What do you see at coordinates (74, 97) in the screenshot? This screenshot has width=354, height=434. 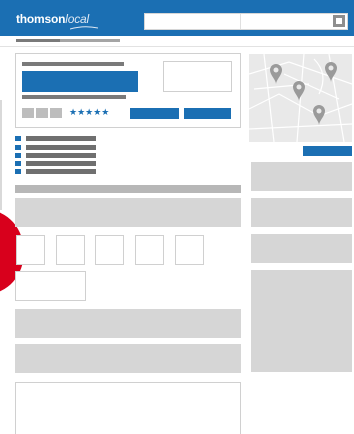 I see `listing-address-line` at bounding box center [74, 97].